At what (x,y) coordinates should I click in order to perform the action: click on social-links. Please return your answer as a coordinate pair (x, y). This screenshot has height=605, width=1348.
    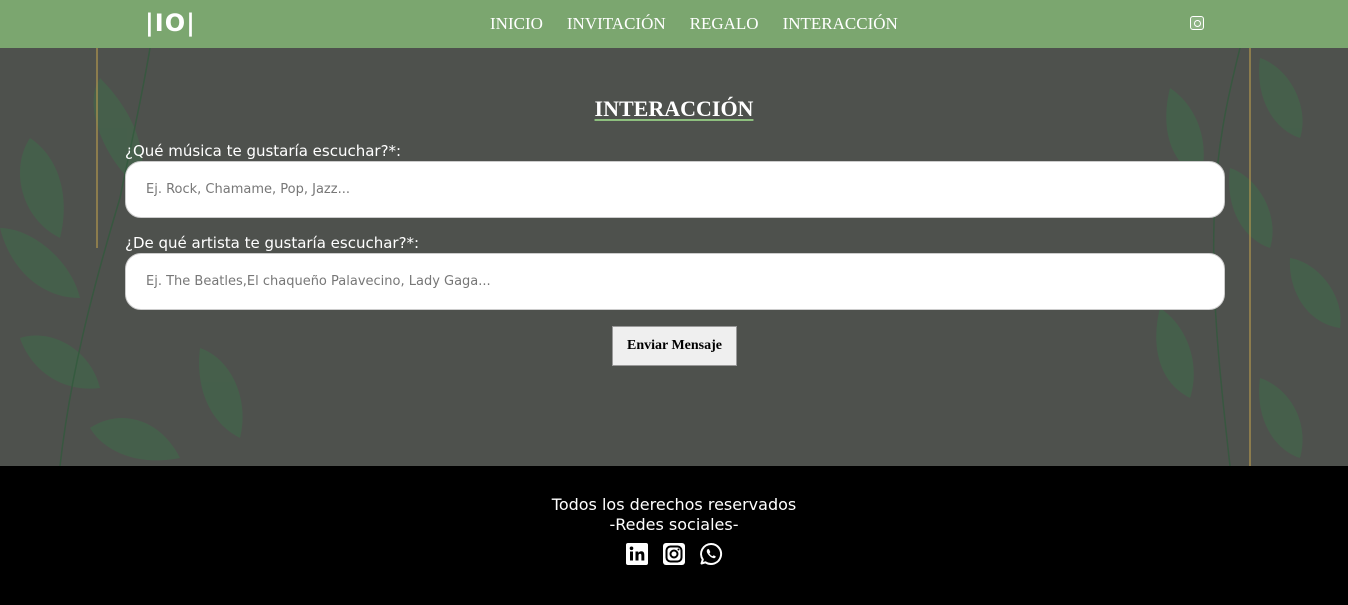
    Looking at the image, I should click on (674, 554).